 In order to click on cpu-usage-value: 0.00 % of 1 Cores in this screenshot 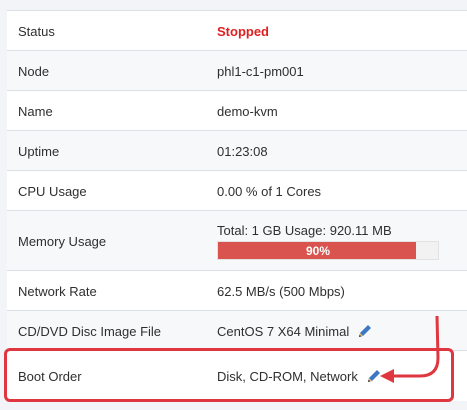, I will do `click(269, 191)`.